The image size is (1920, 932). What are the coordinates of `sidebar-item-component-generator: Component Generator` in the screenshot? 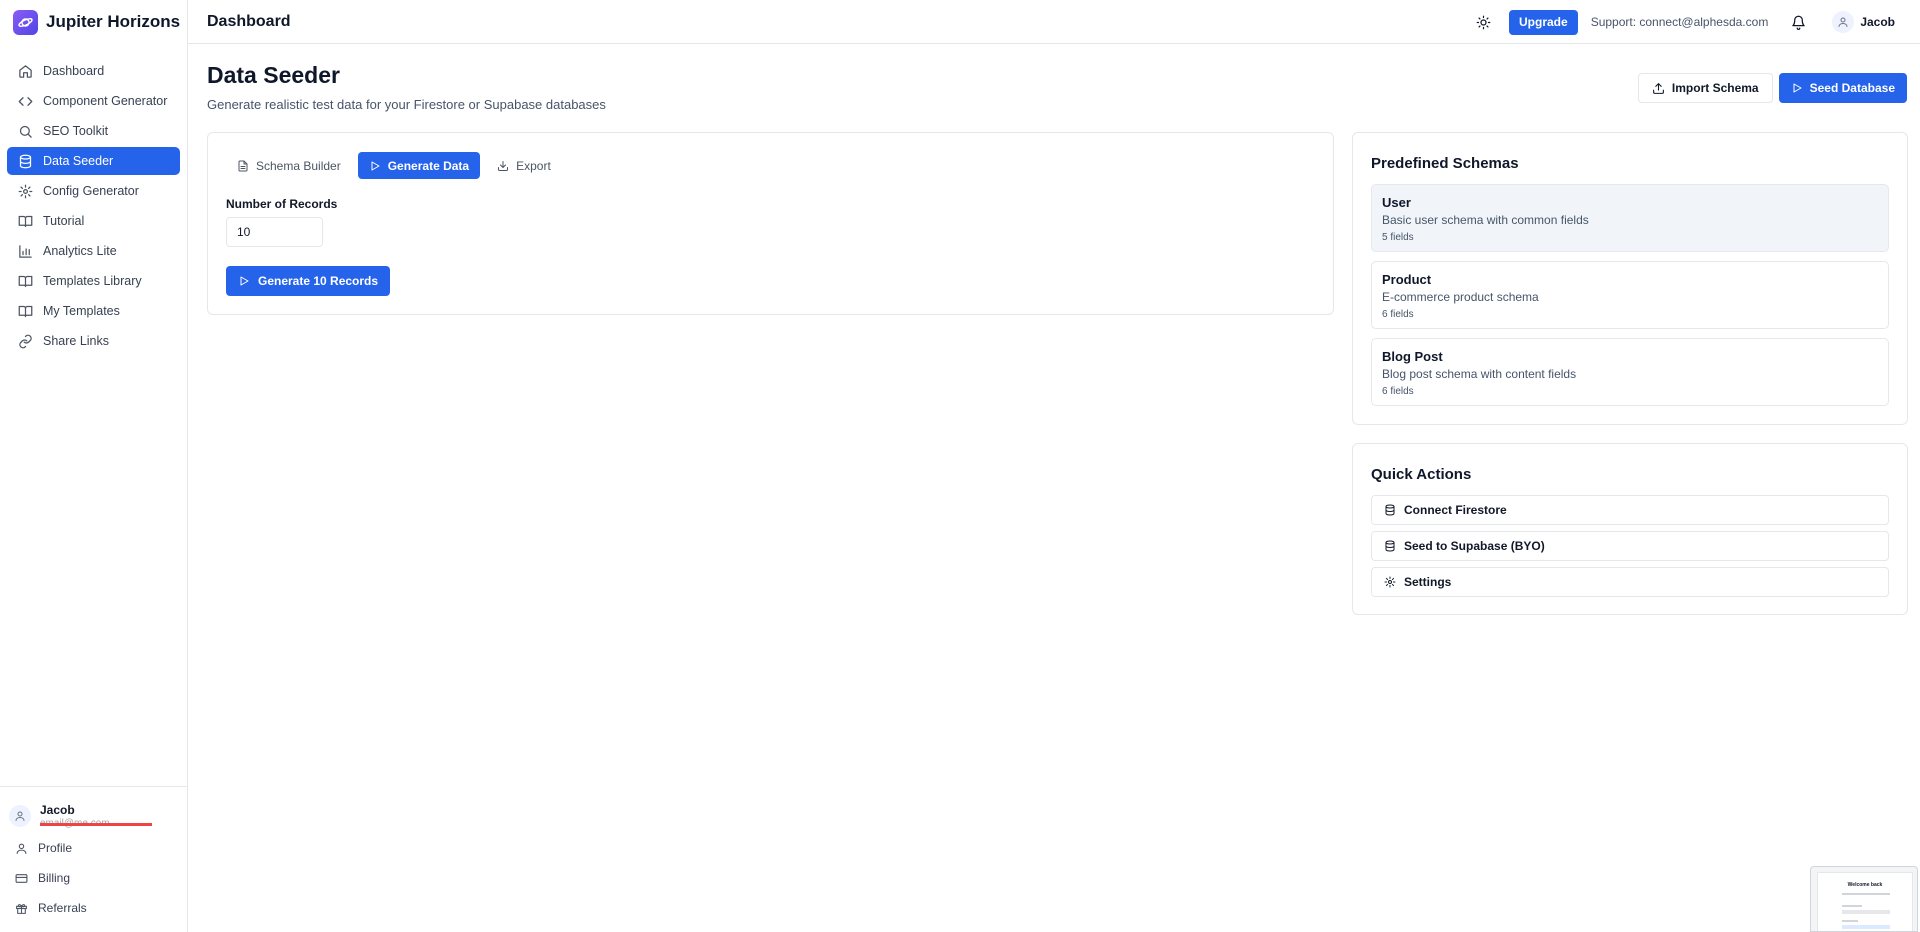 It's located at (93, 101).